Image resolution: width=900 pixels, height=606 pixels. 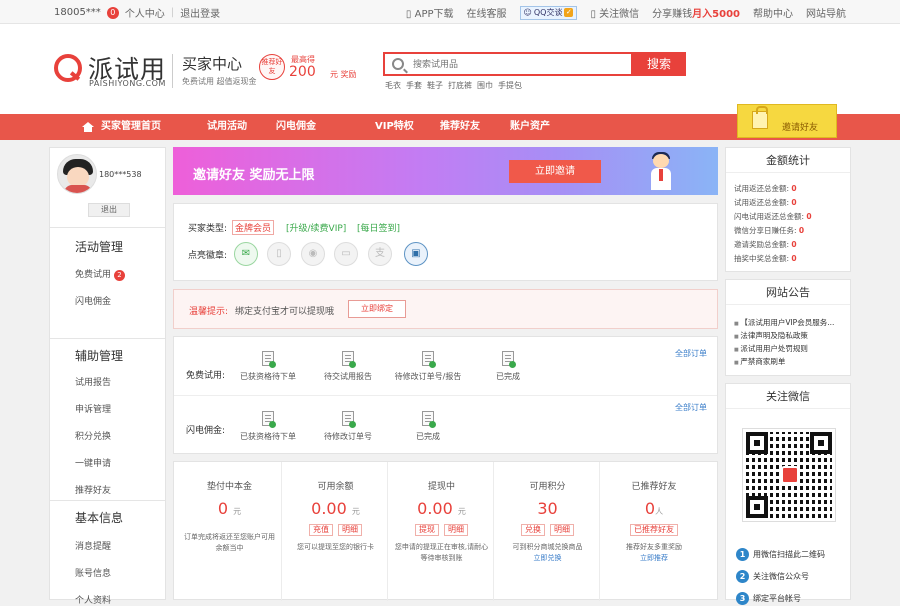 What do you see at coordinates (77, 174) in the screenshot?
I see `avatar` at bounding box center [77, 174].